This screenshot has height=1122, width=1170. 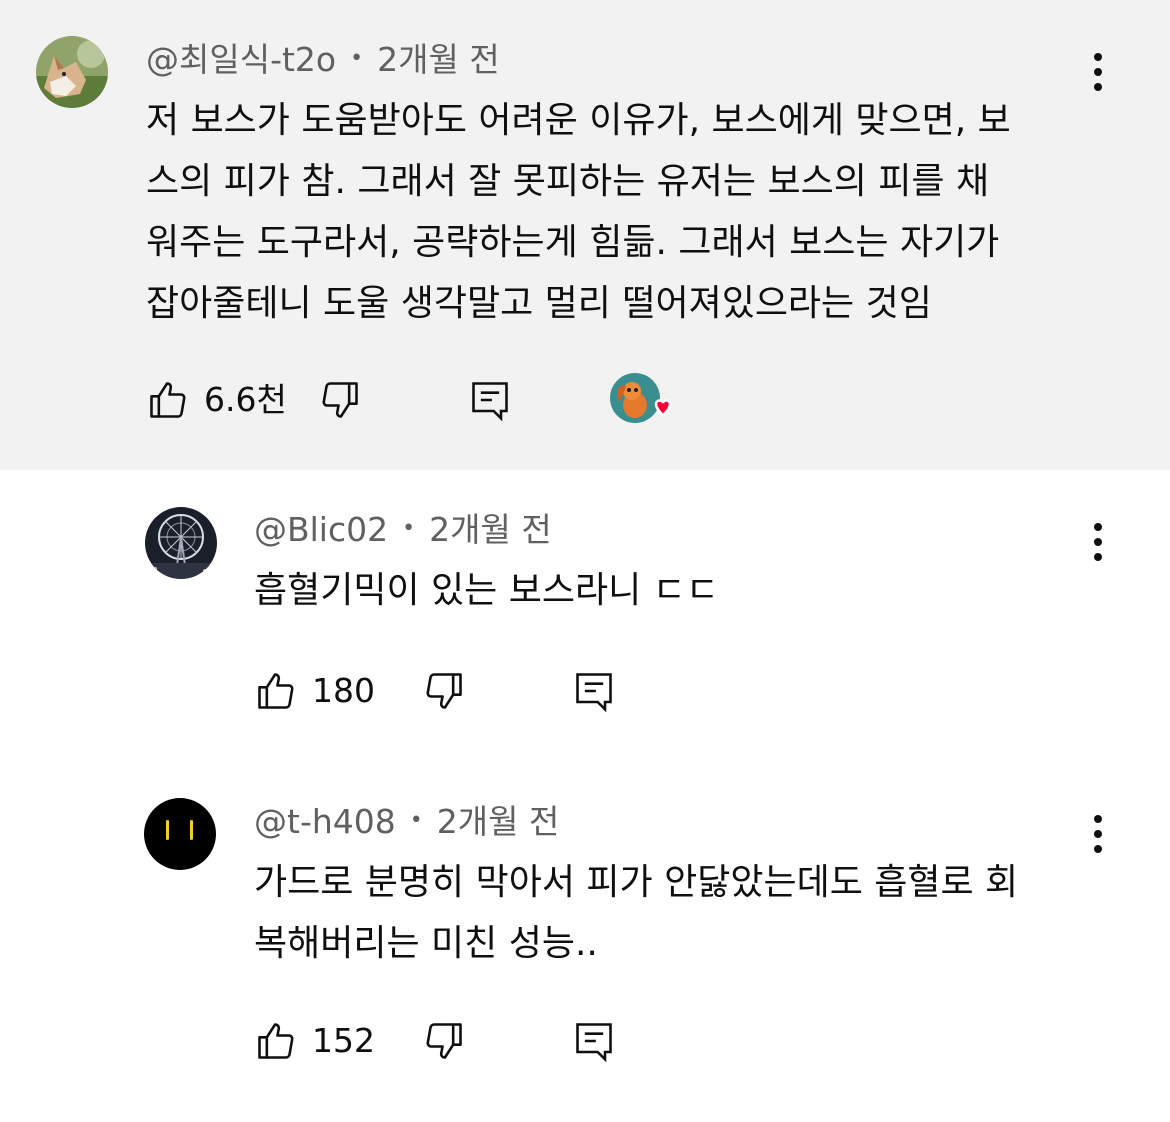 What do you see at coordinates (343, 690) in the screenshot?
I see `like-count: 180` at bounding box center [343, 690].